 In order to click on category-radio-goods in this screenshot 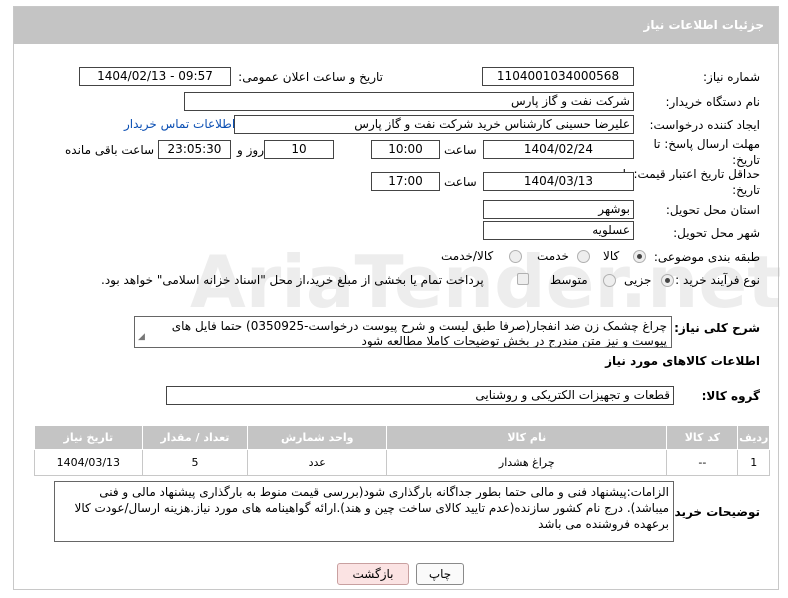, I will do `click(639, 256)`.